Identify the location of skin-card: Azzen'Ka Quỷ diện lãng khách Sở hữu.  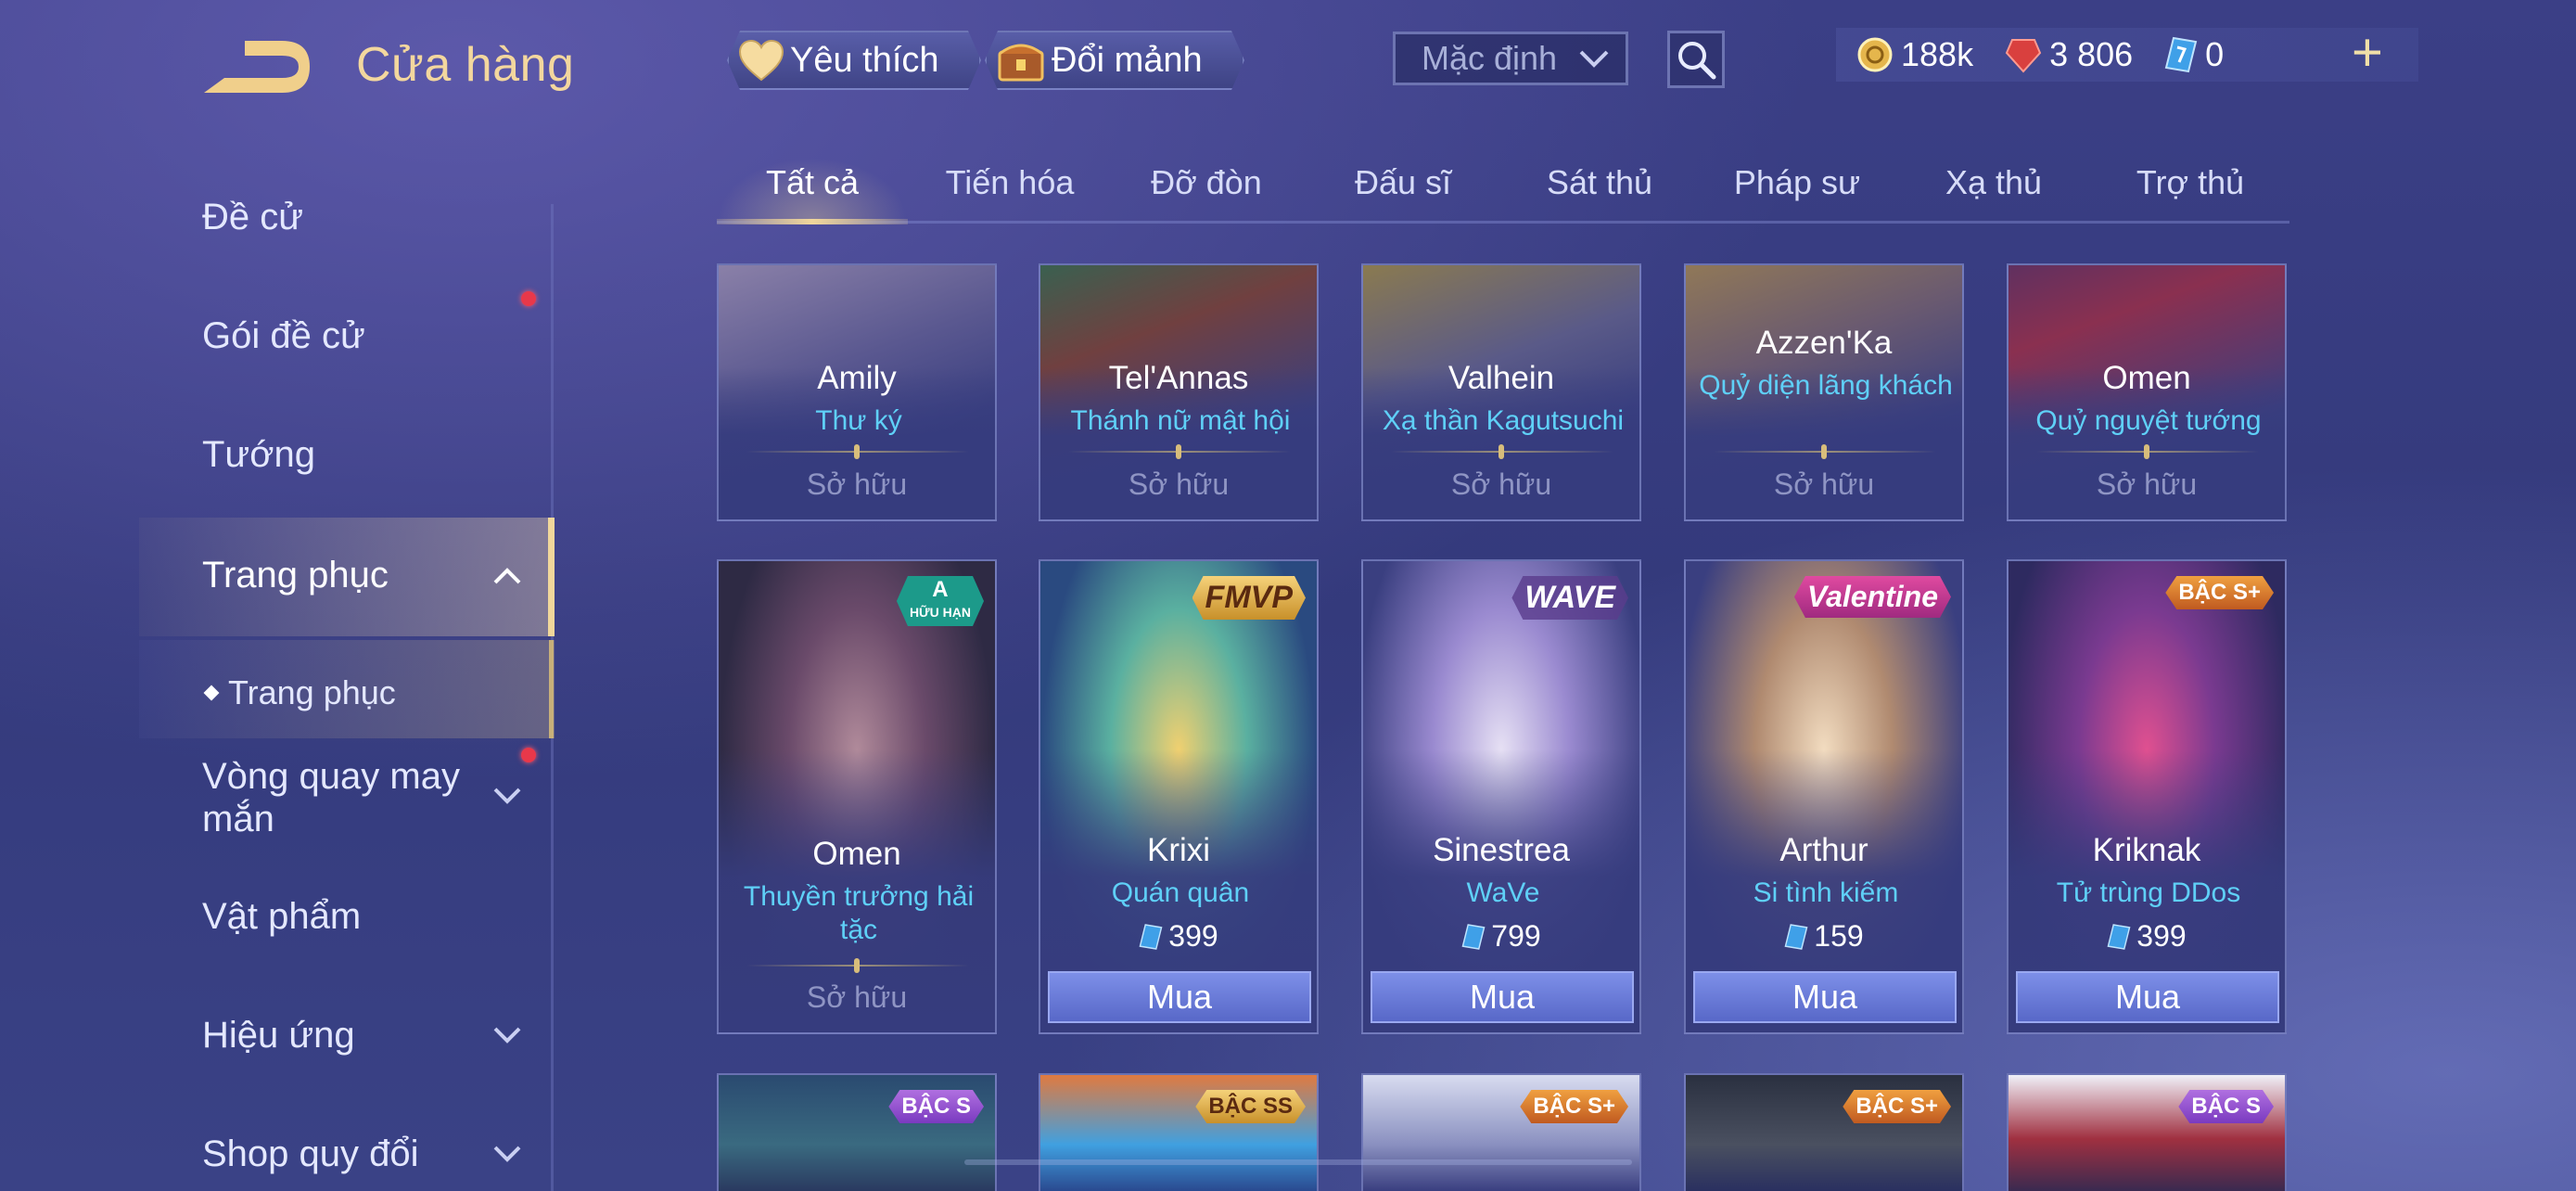
(1824, 392).